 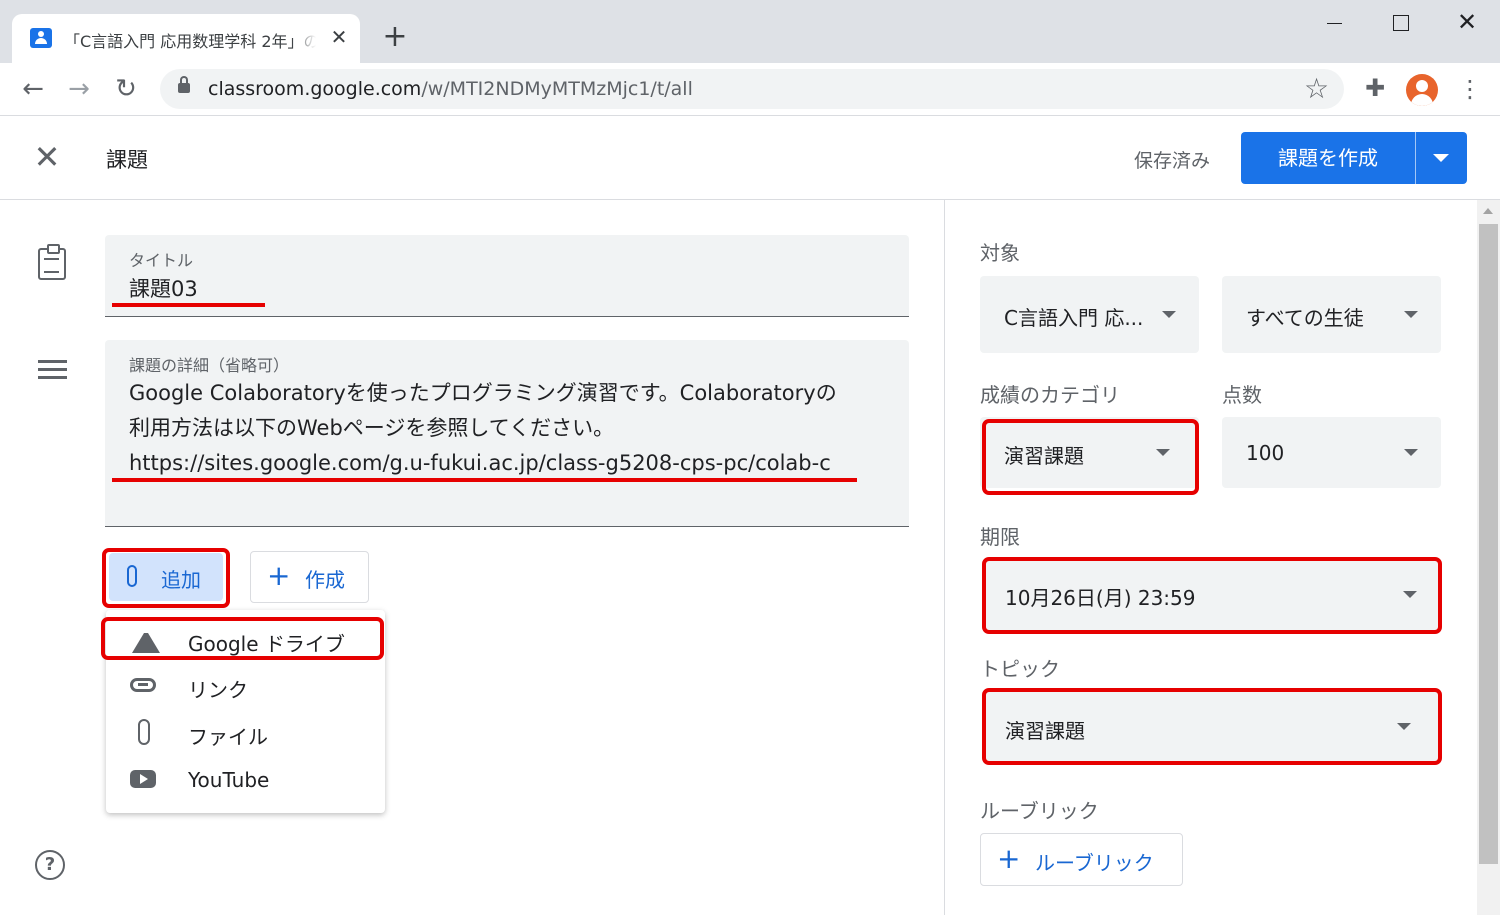 I want to click on menu-item-link: リンク, so click(x=245, y=685).